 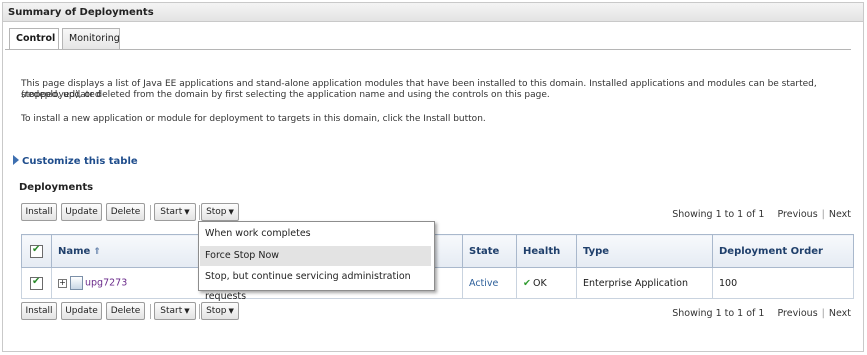 What do you see at coordinates (76, 283) in the screenshot?
I see `application-icon` at bounding box center [76, 283].